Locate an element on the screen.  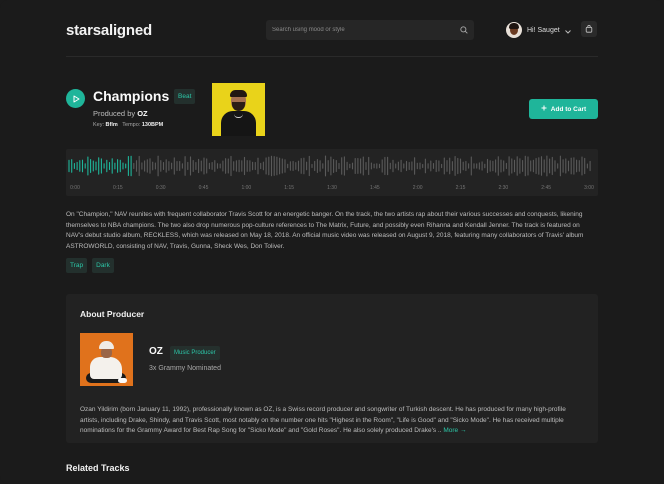
play-button is located at coordinates (75, 98).